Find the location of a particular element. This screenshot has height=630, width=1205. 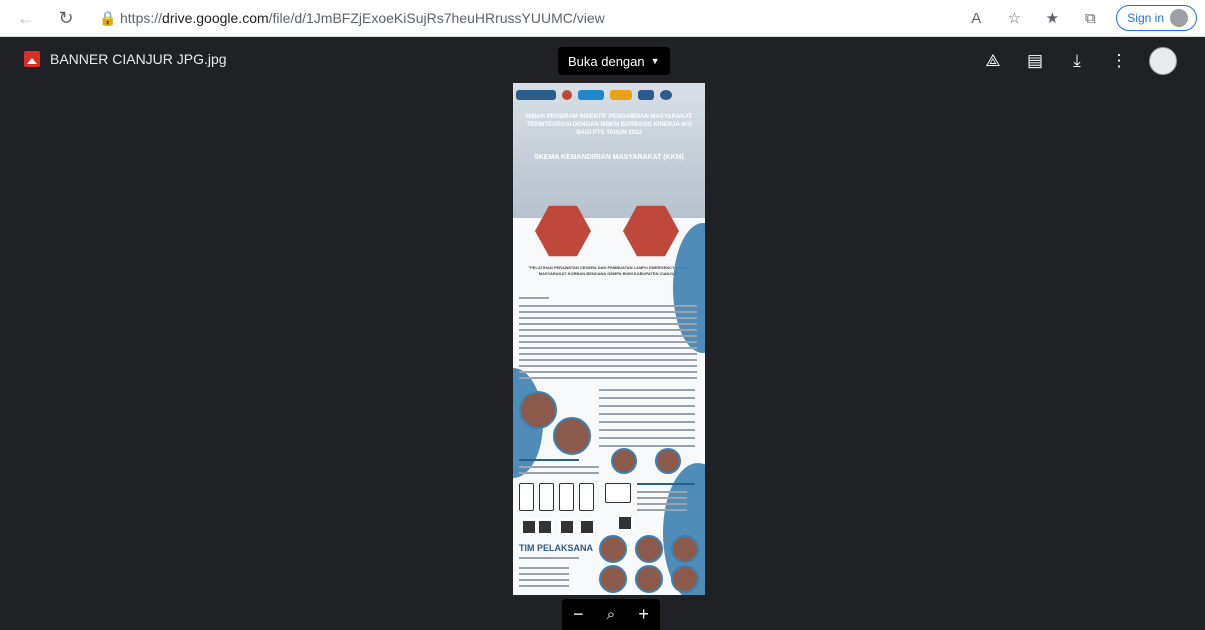

zoom-out-button: − is located at coordinates (578, 615).